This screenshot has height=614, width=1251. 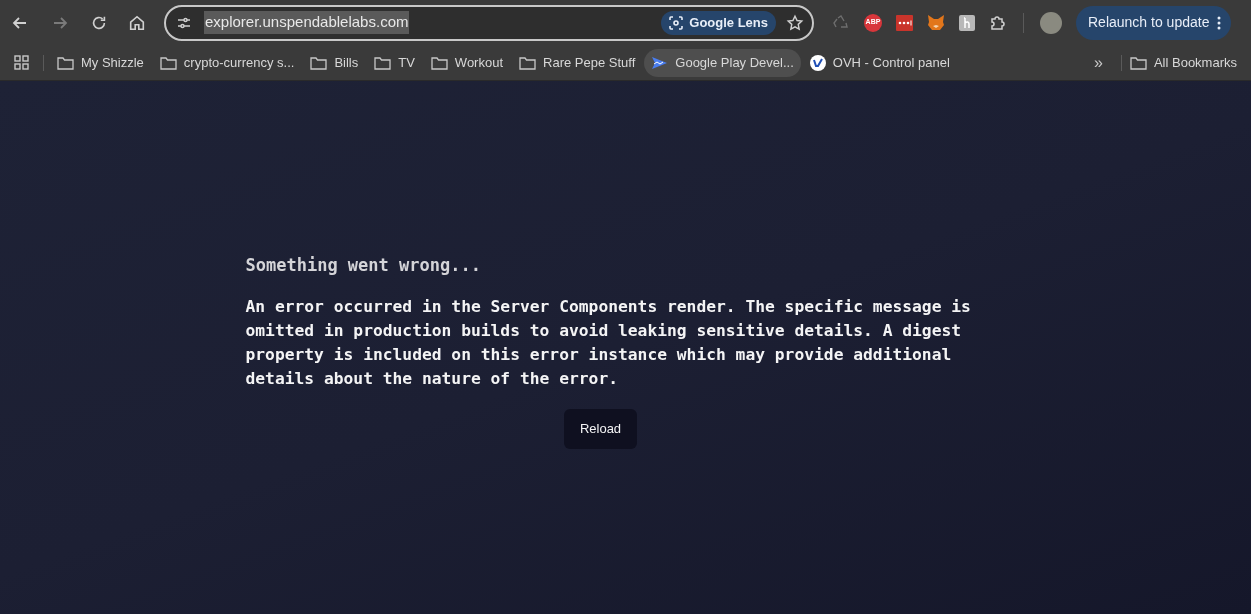 What do you see at coordinates (489, 22) in the screenshot?
I see `address-bar: explorer.unspendablelabs.com Google Lens` at bounding box center [489, 22].